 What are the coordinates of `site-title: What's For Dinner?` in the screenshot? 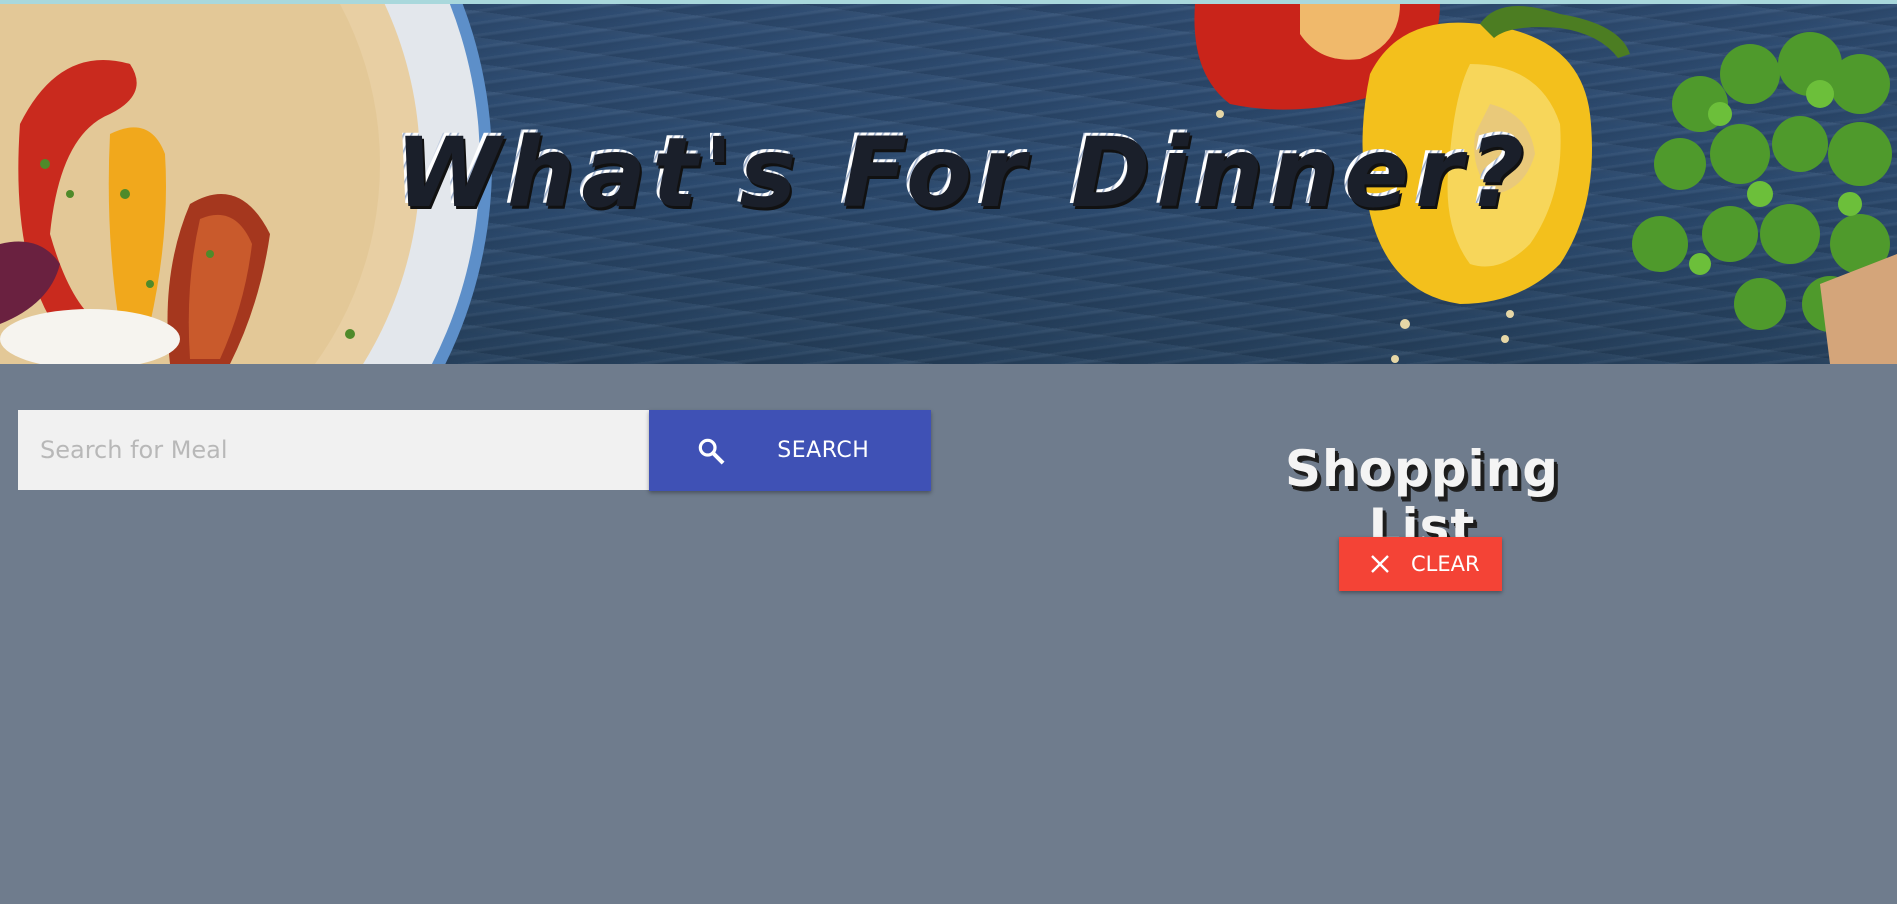 It's located at (960, 170).